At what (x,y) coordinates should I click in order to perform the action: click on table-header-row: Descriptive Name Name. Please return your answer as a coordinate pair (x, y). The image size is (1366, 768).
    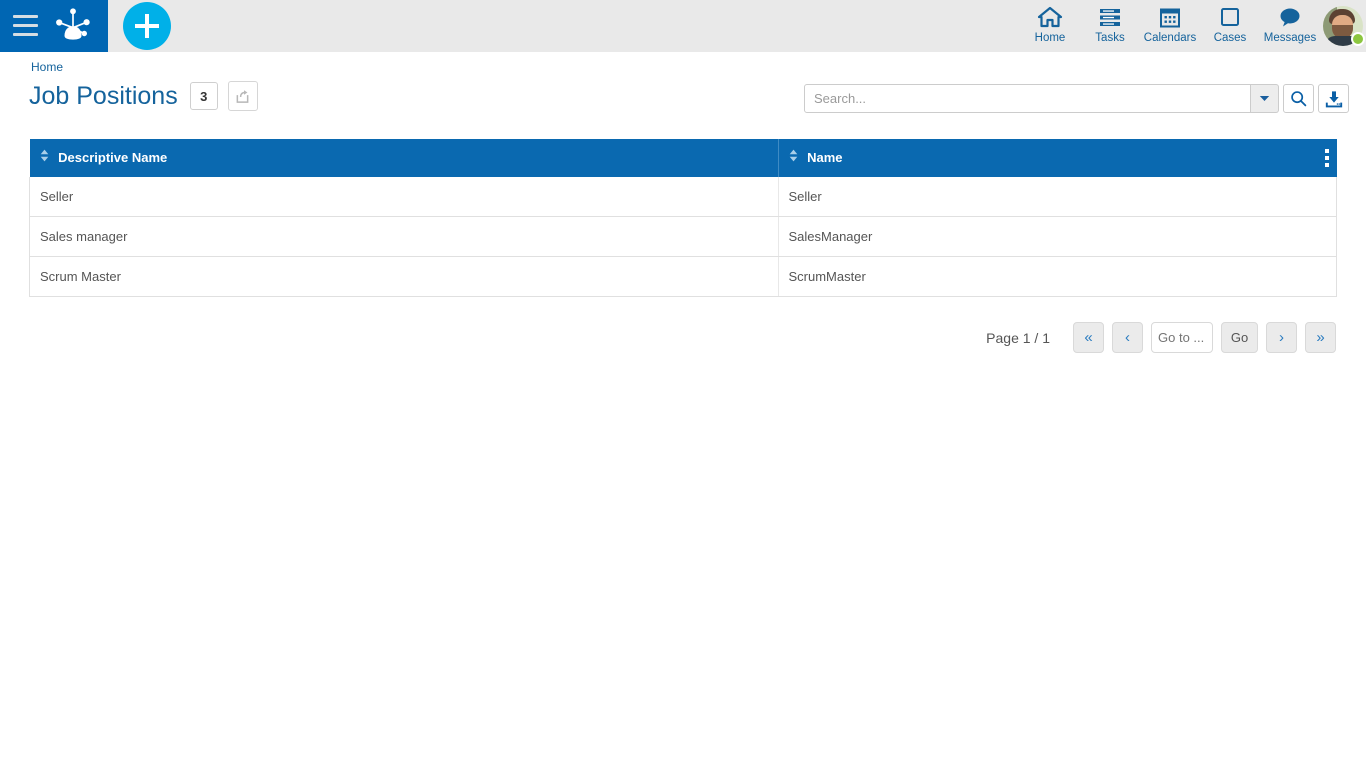
    Looking at the image, I should click on (683, 158).